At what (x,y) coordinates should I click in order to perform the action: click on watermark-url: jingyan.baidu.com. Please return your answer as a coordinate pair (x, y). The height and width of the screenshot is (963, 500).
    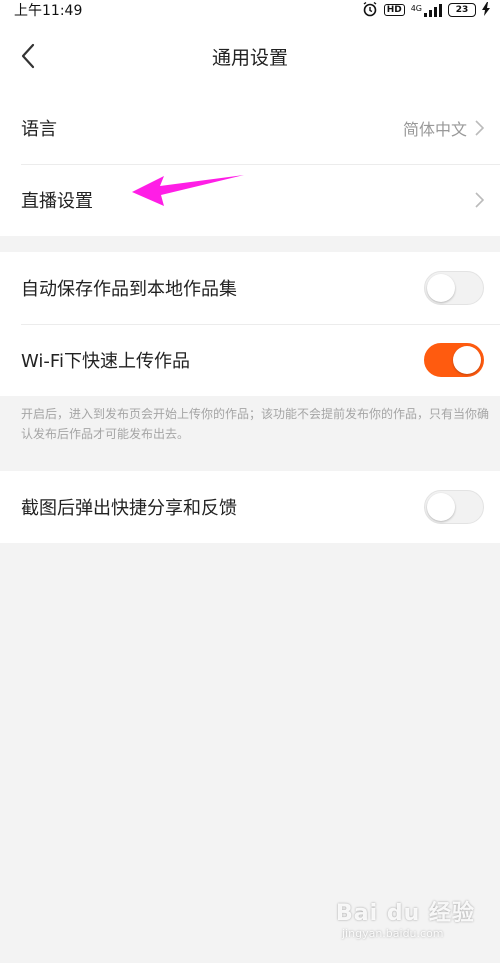
    Looking at the image, I should click on (393, 933).